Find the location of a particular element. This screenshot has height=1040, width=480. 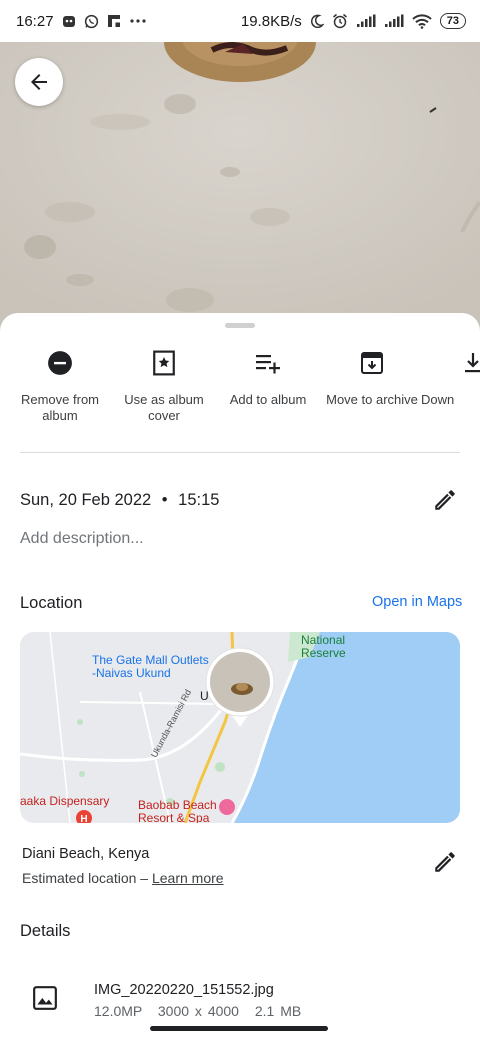

moon-icon is located at coordinates (317, 21).